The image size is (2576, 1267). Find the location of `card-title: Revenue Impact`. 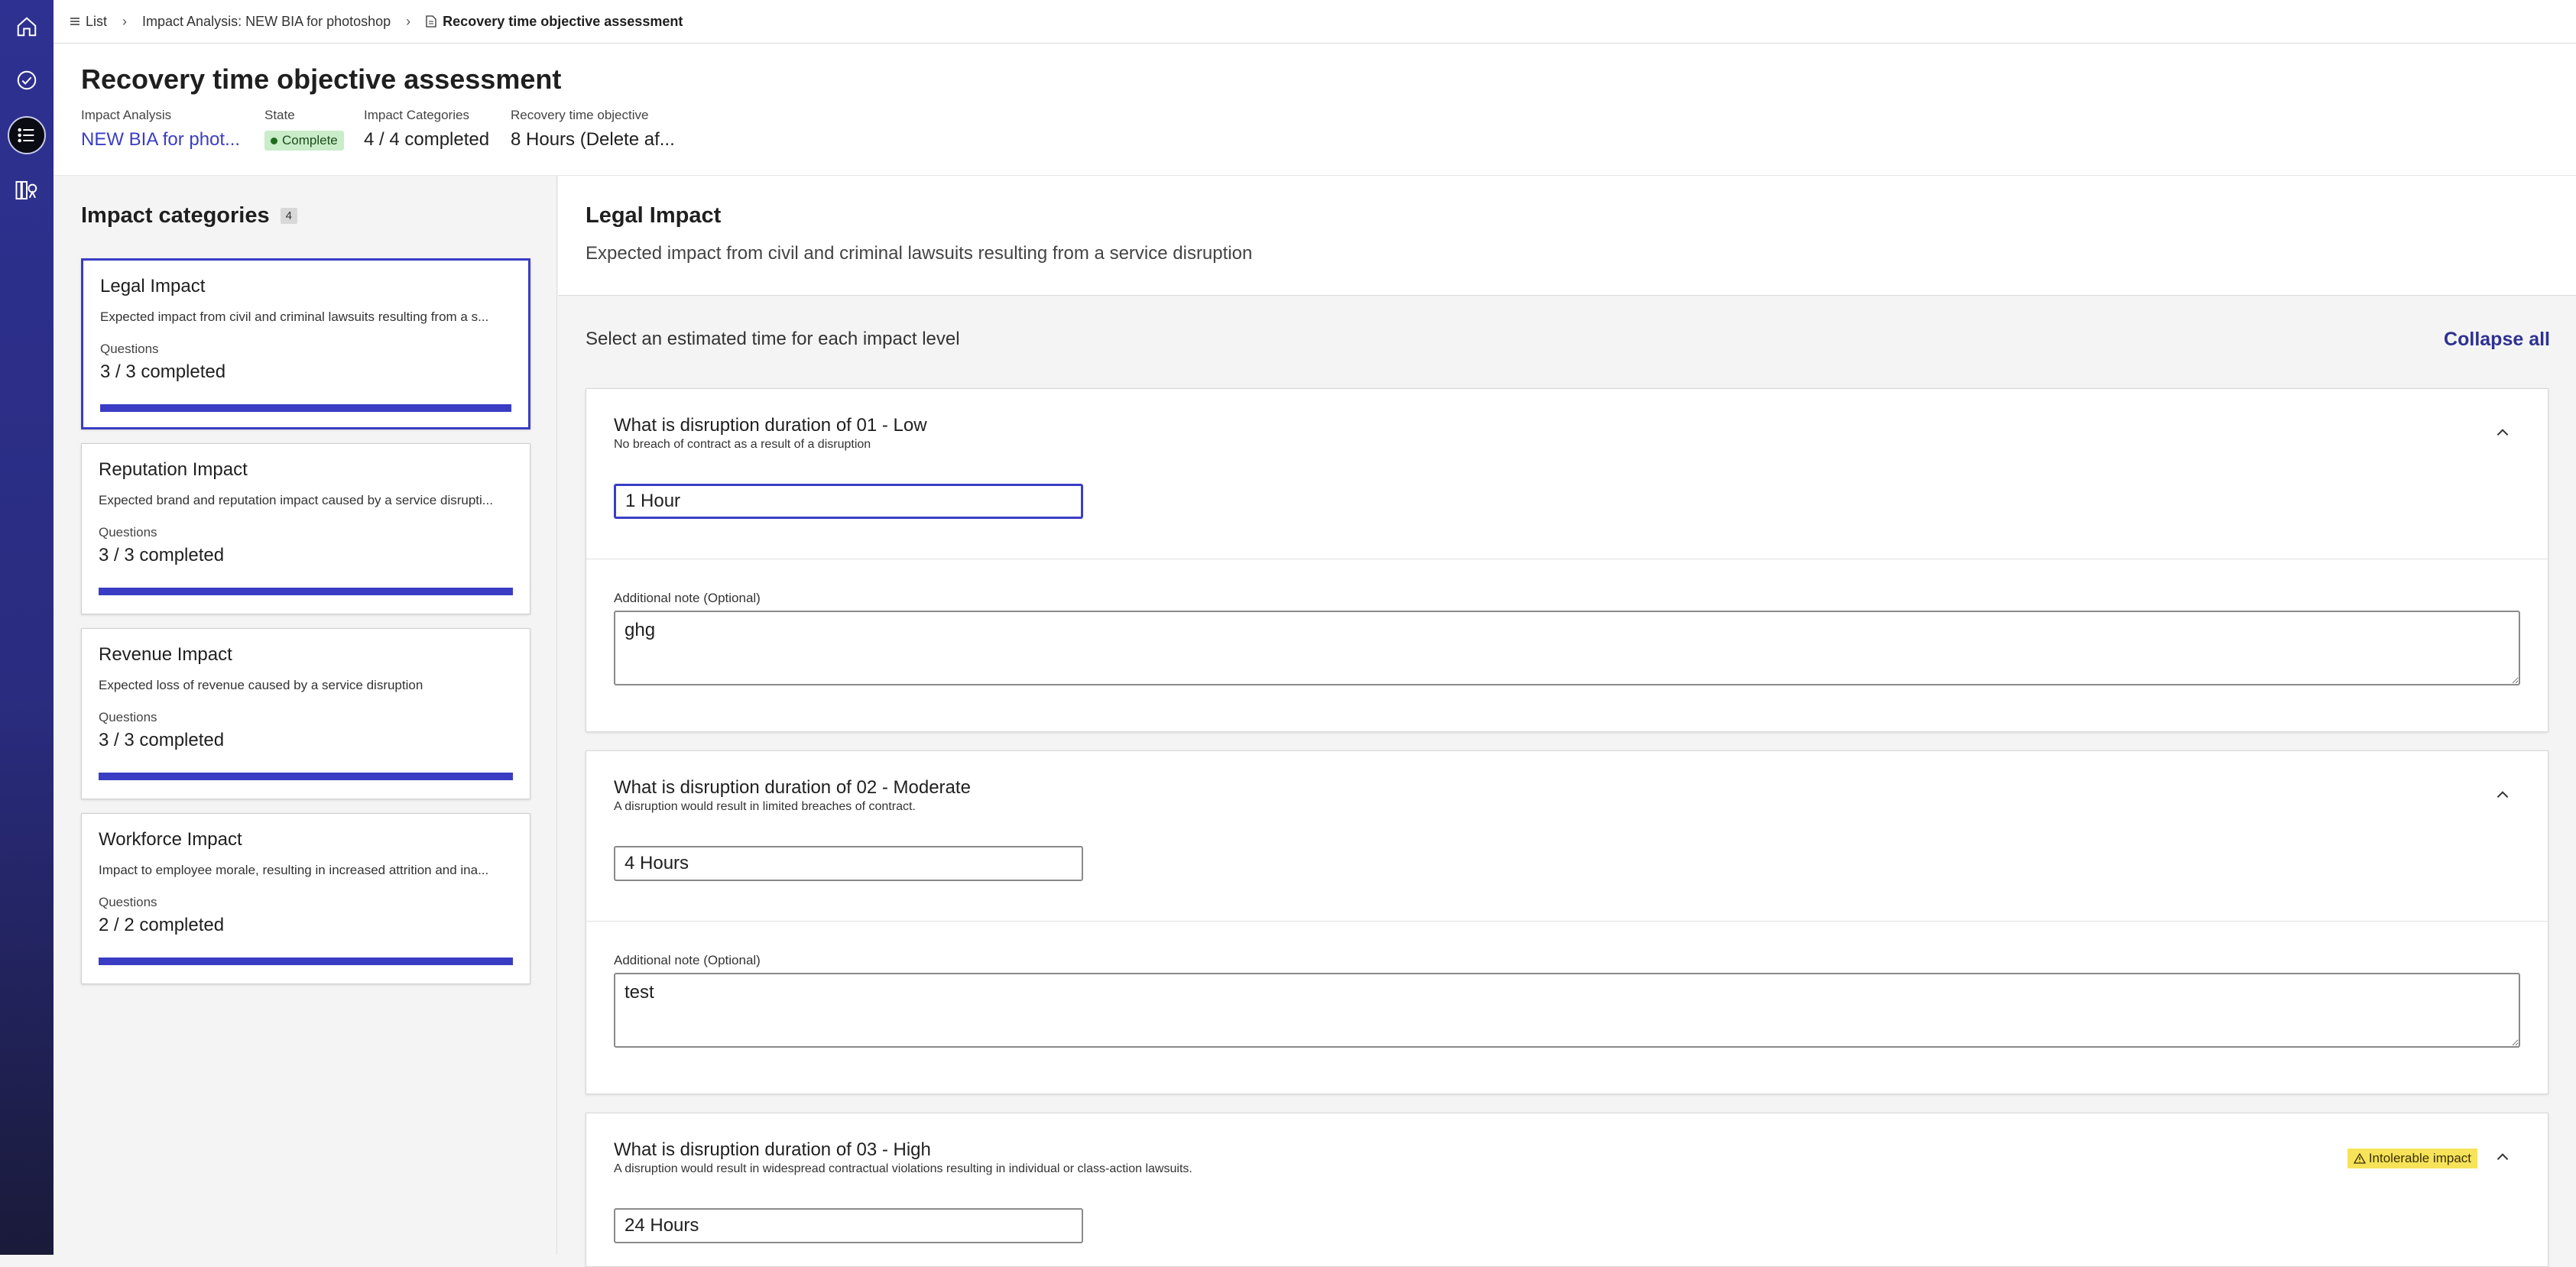

card-title: Revenue Impact is located at coordinates (165, 654).